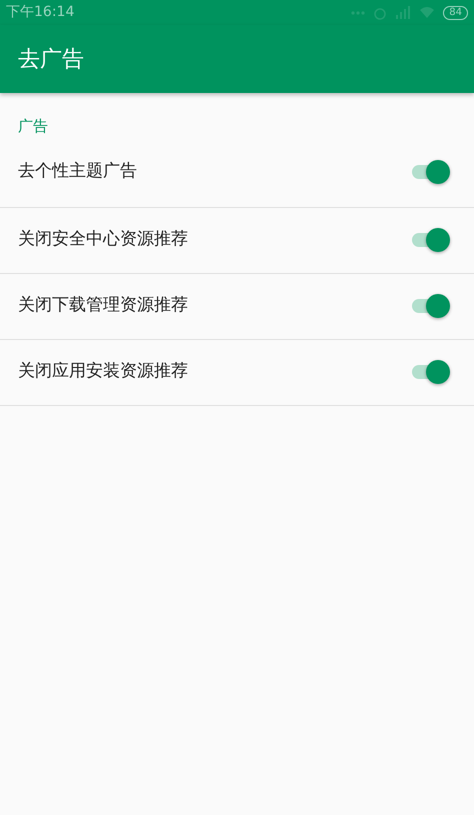  What do you see at coordinates (103, 306) in the screenshot?
I see `setting-label: 关闭下载管理资源推荐` at bounding box center [103, 306].